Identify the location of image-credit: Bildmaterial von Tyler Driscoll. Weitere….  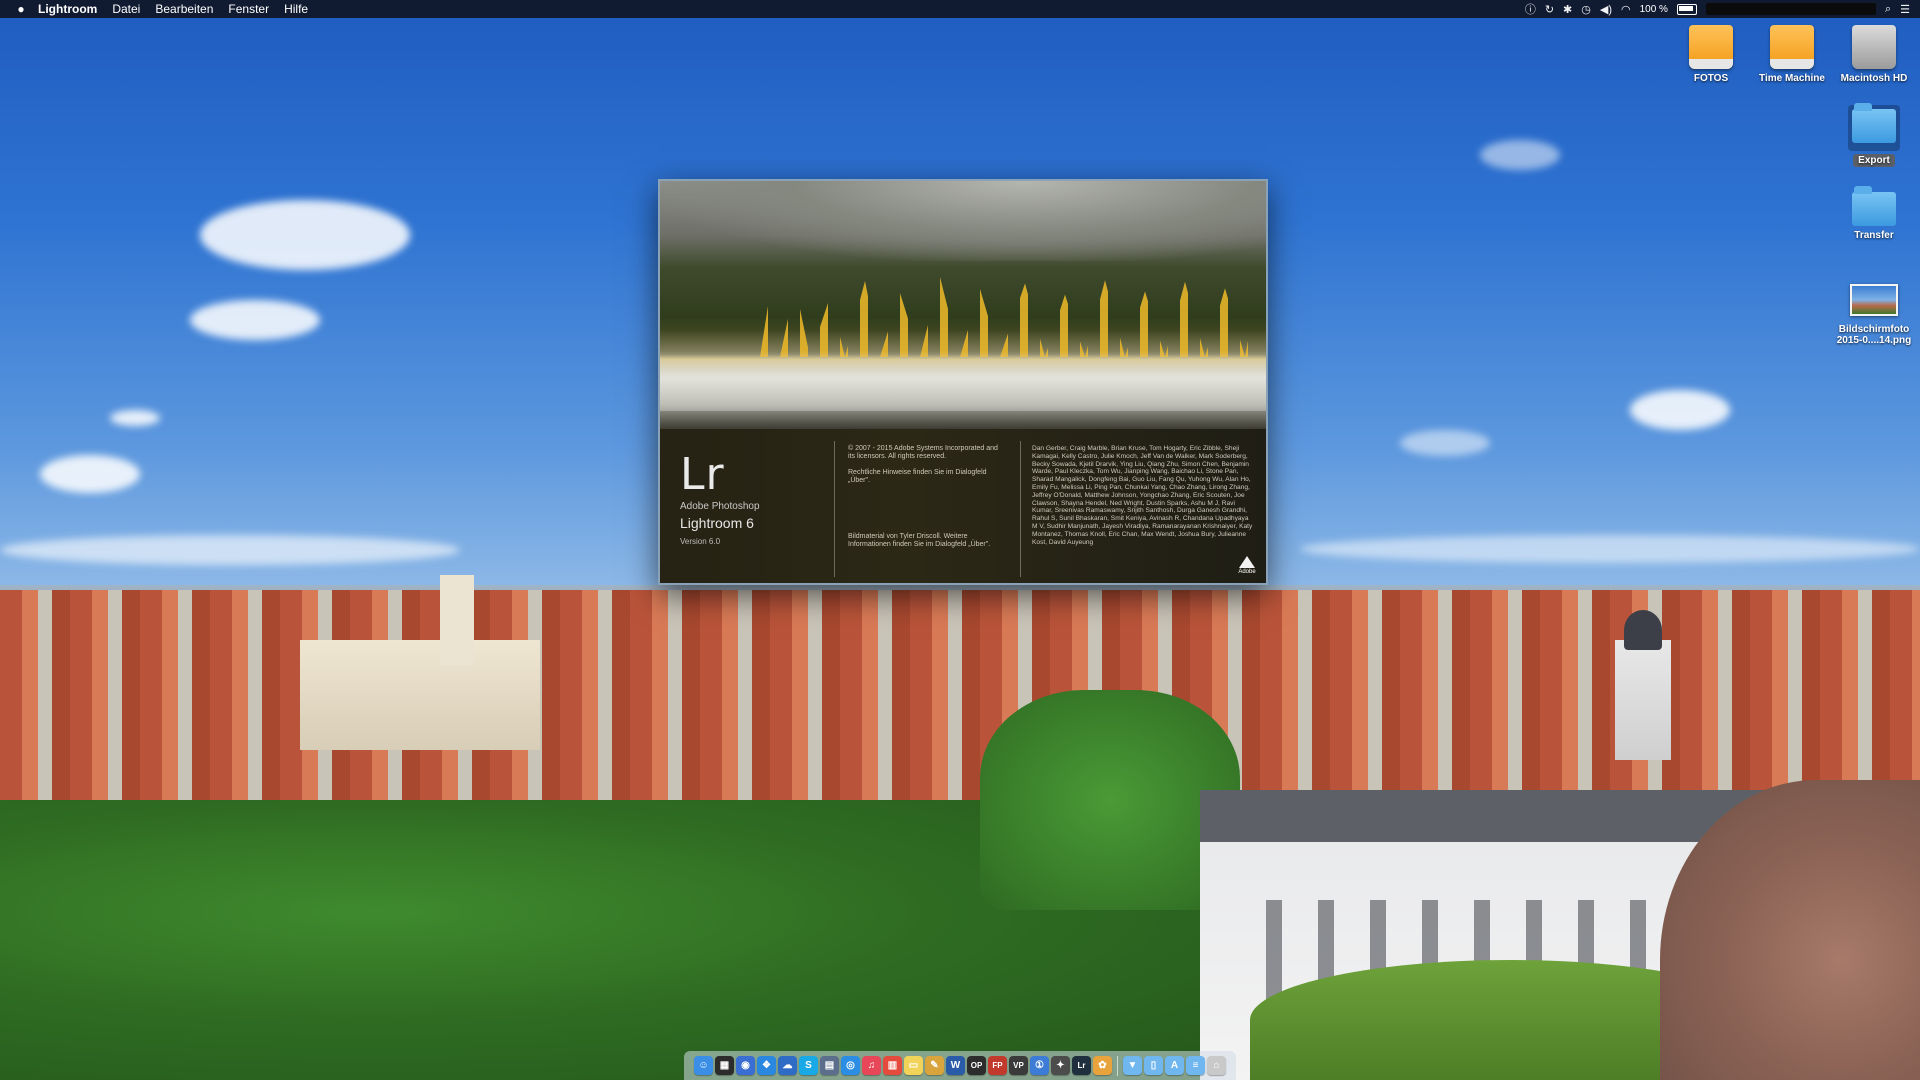
(919, 540).